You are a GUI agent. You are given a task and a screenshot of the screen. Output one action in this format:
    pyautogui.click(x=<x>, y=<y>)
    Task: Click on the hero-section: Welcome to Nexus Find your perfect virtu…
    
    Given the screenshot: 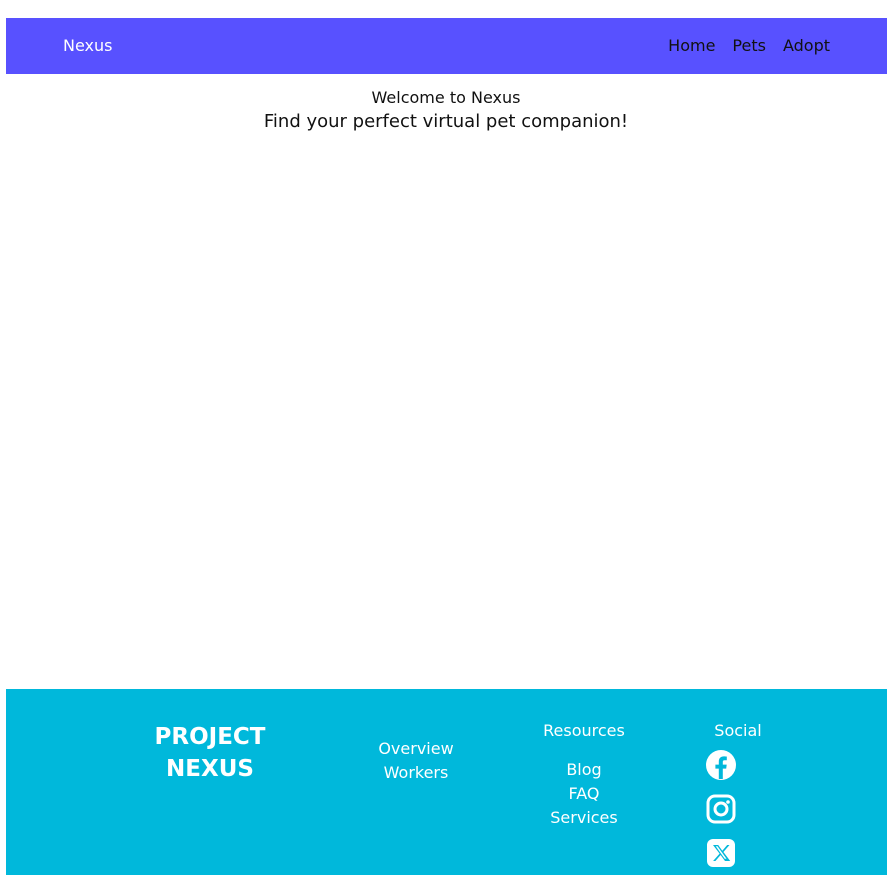 What is the action you would take?
    pyautogui.click(x=446, y=111)
    